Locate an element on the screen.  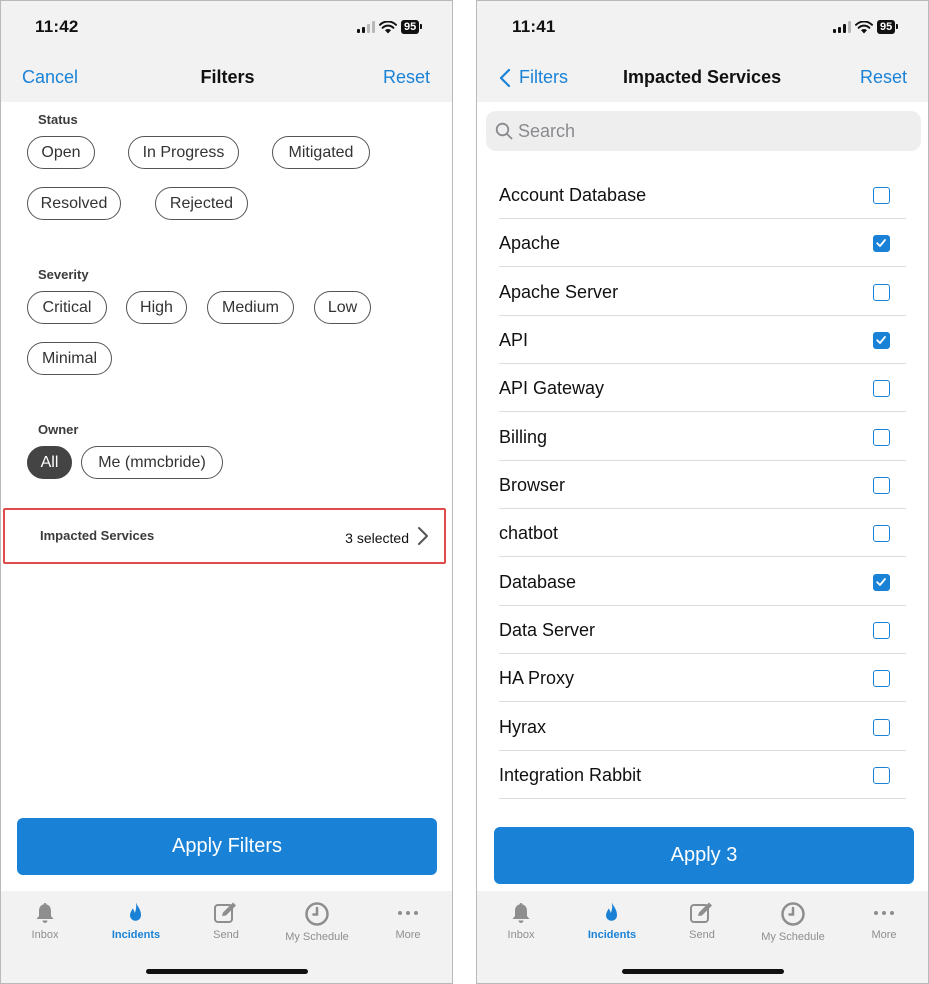
tab-label: Incidents is located at coordinates (612, 935).